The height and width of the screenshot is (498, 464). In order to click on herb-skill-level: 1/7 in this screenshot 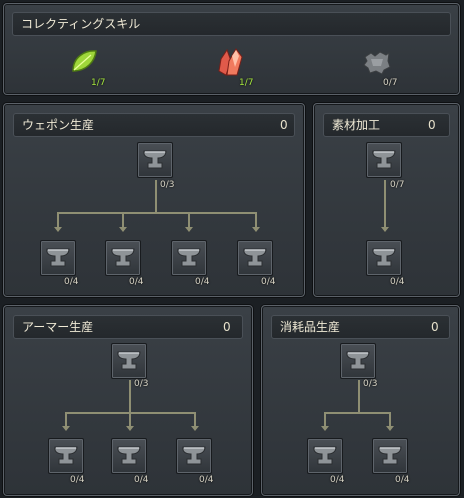, I will do `click(98, 83)`.